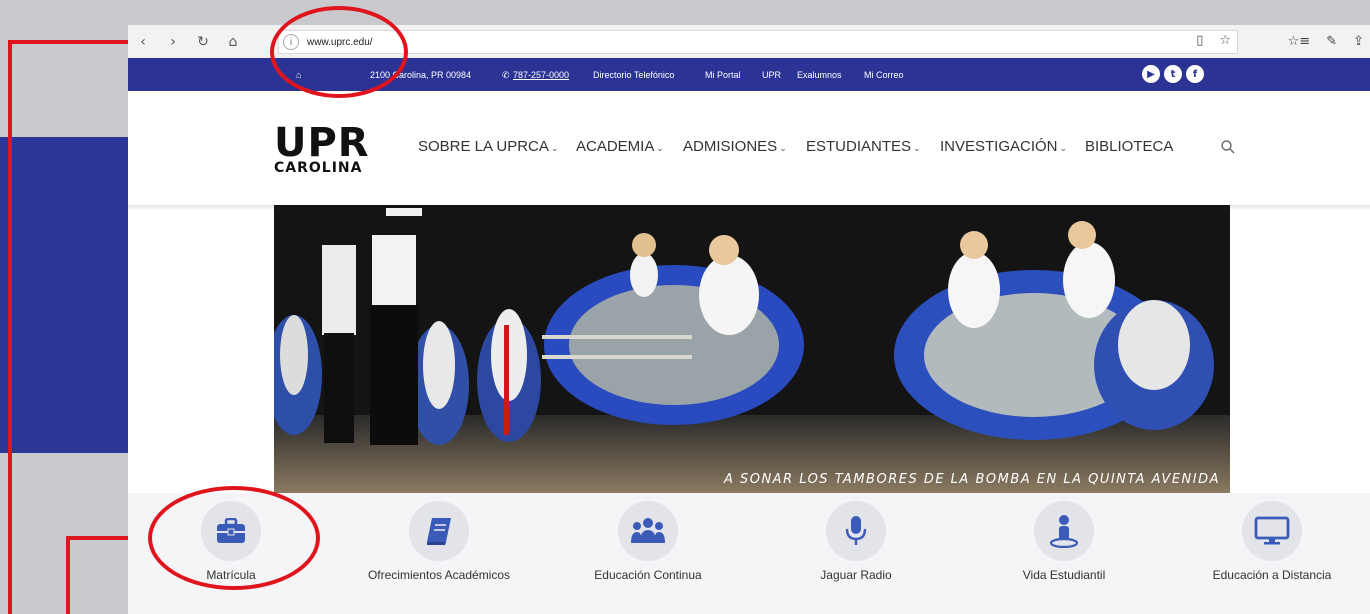 The image size is (1370, 614). I want to click on share-icon: ⇪, so click(1358, 41).